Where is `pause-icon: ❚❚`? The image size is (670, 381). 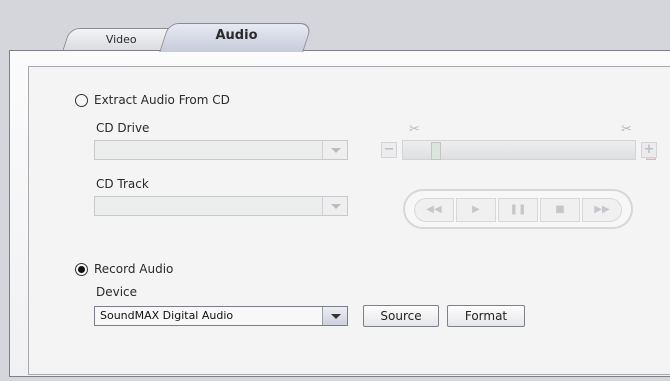 pause-icon: ❚❚ is located at coordinates (518, 209).